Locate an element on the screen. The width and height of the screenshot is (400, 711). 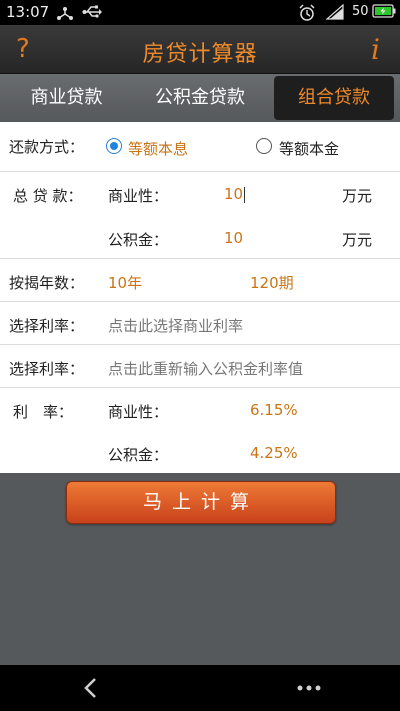
status-bar: 13:07 50 is located at coordinates (200, 12).